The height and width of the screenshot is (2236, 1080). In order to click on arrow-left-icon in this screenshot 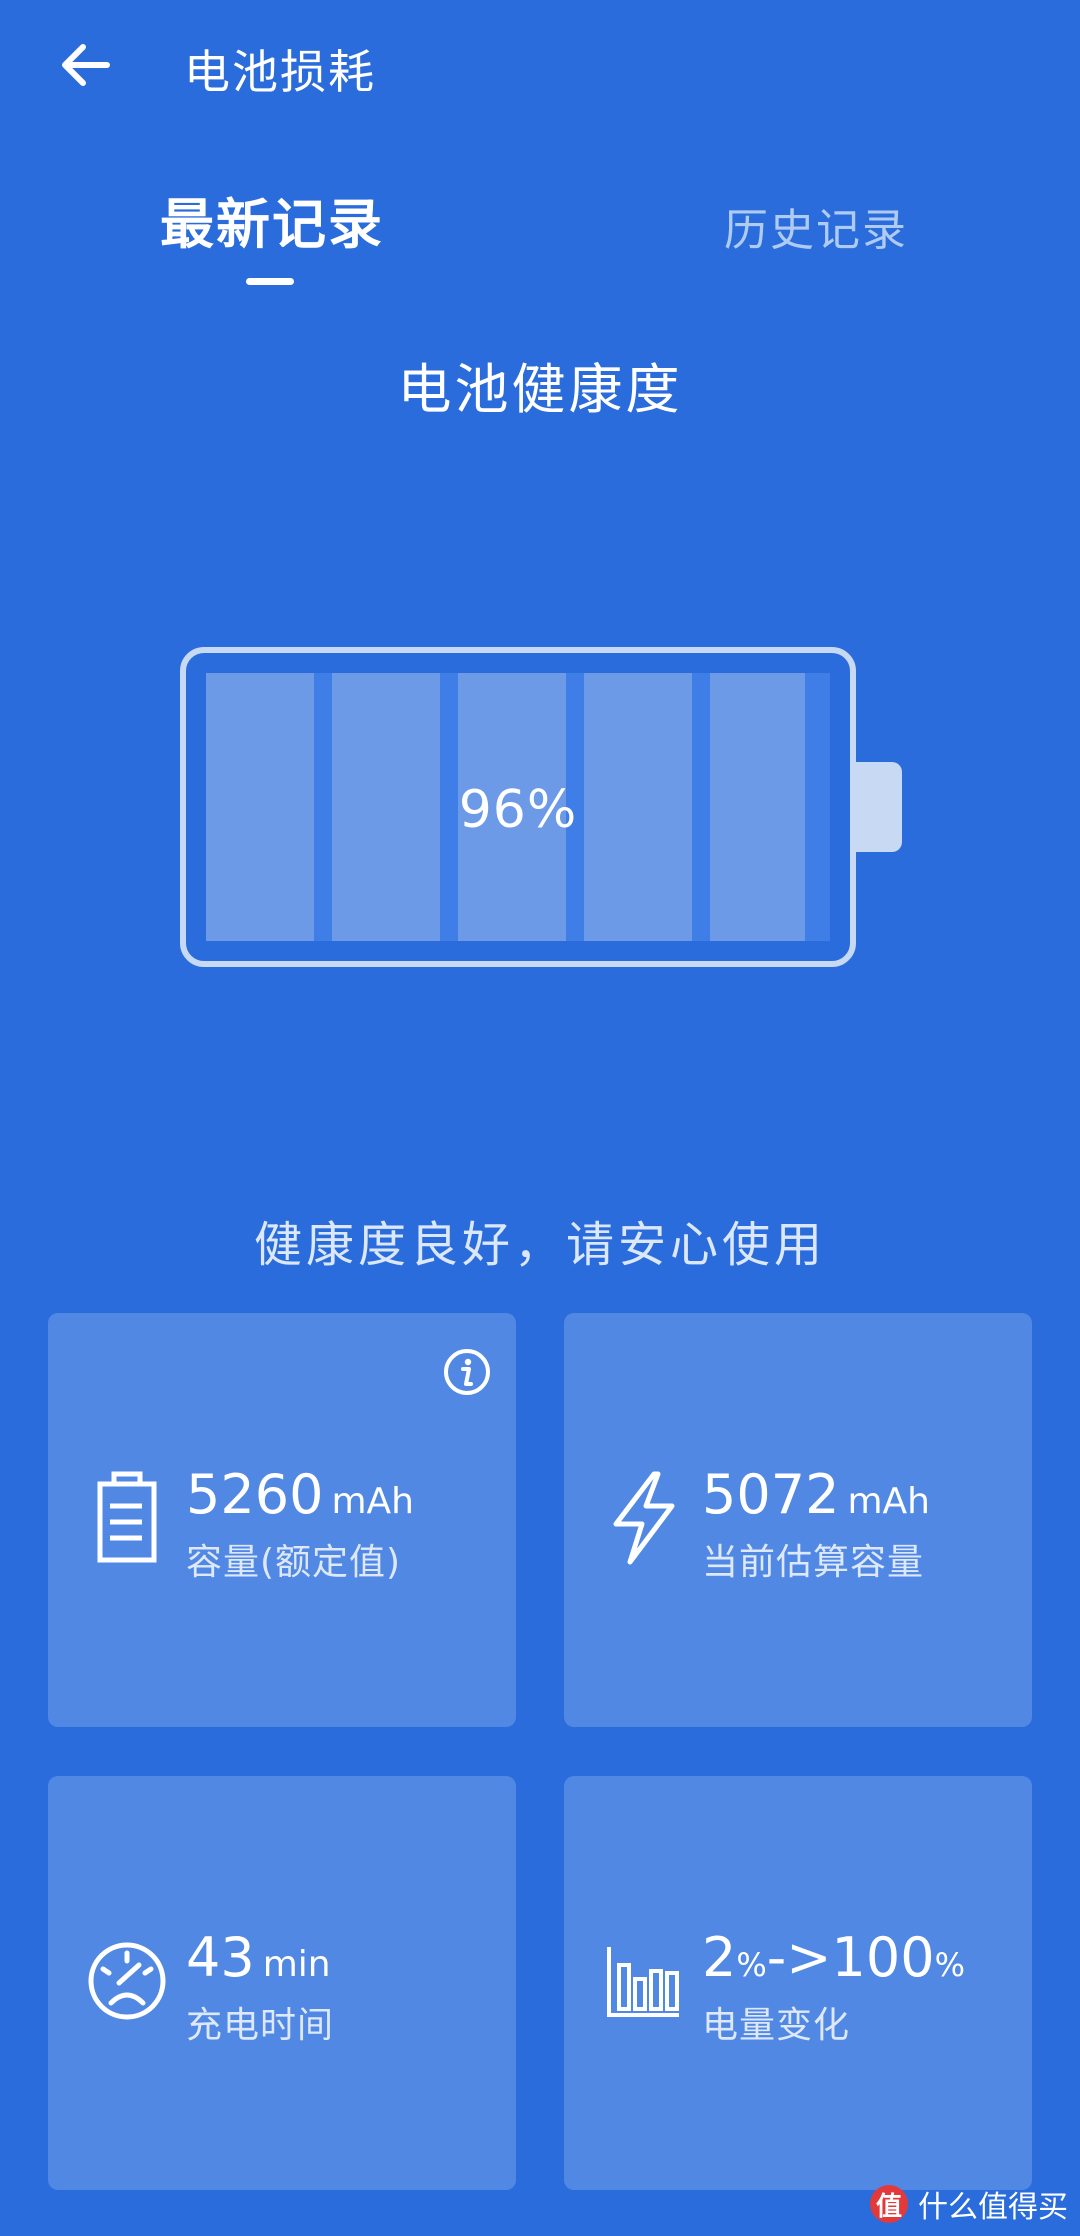, I will do `click(86, 65)`.